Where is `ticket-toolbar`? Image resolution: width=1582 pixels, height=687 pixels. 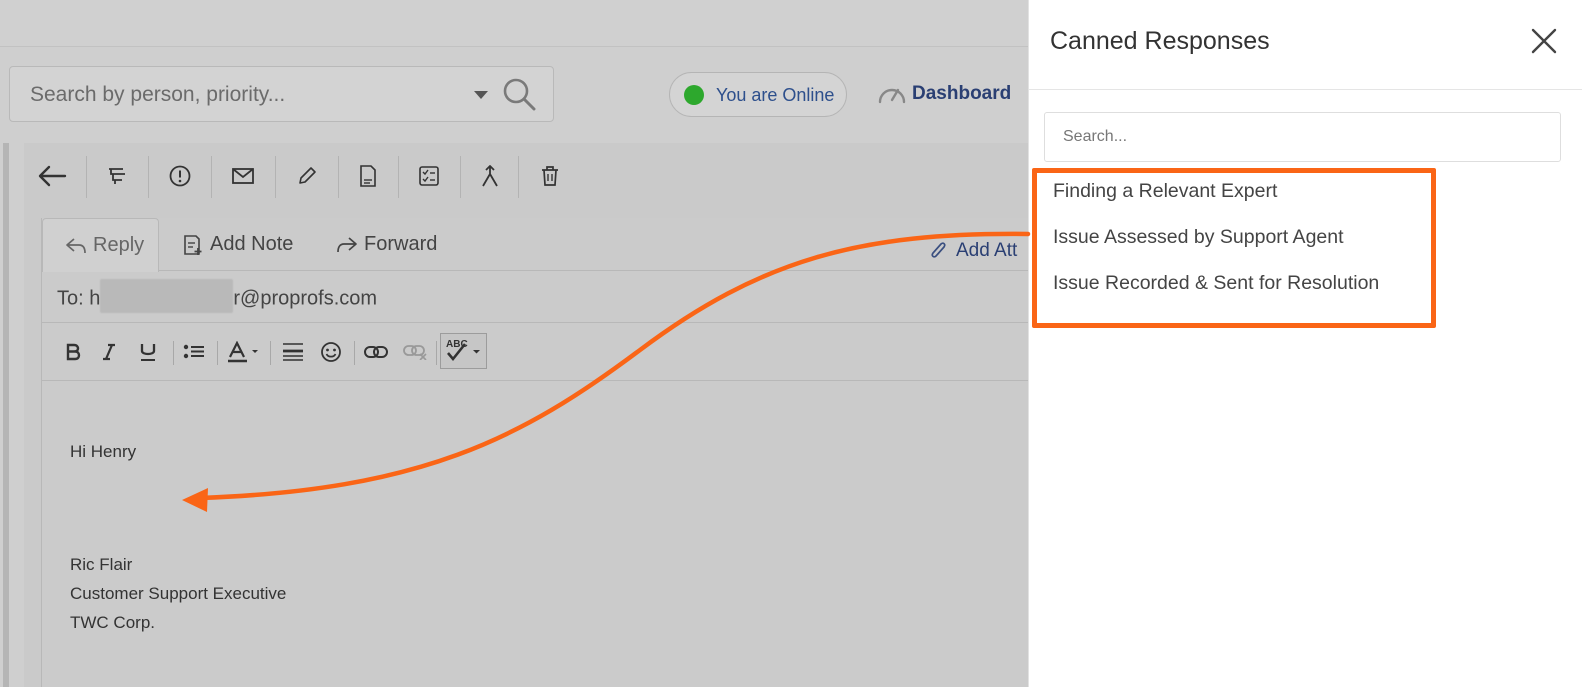 ticket-toolbar is located at coordinates (304, 175).